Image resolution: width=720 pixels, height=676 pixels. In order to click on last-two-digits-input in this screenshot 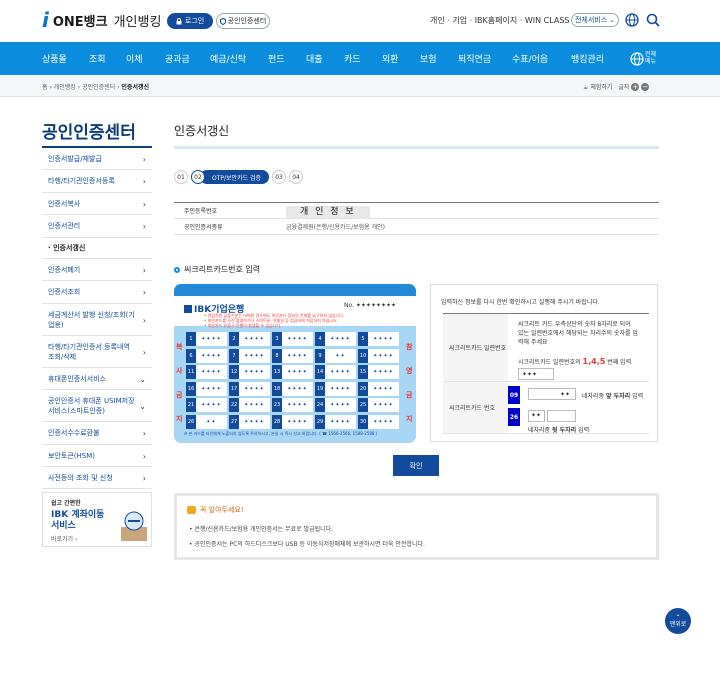, I will do `click(561, 416)`.